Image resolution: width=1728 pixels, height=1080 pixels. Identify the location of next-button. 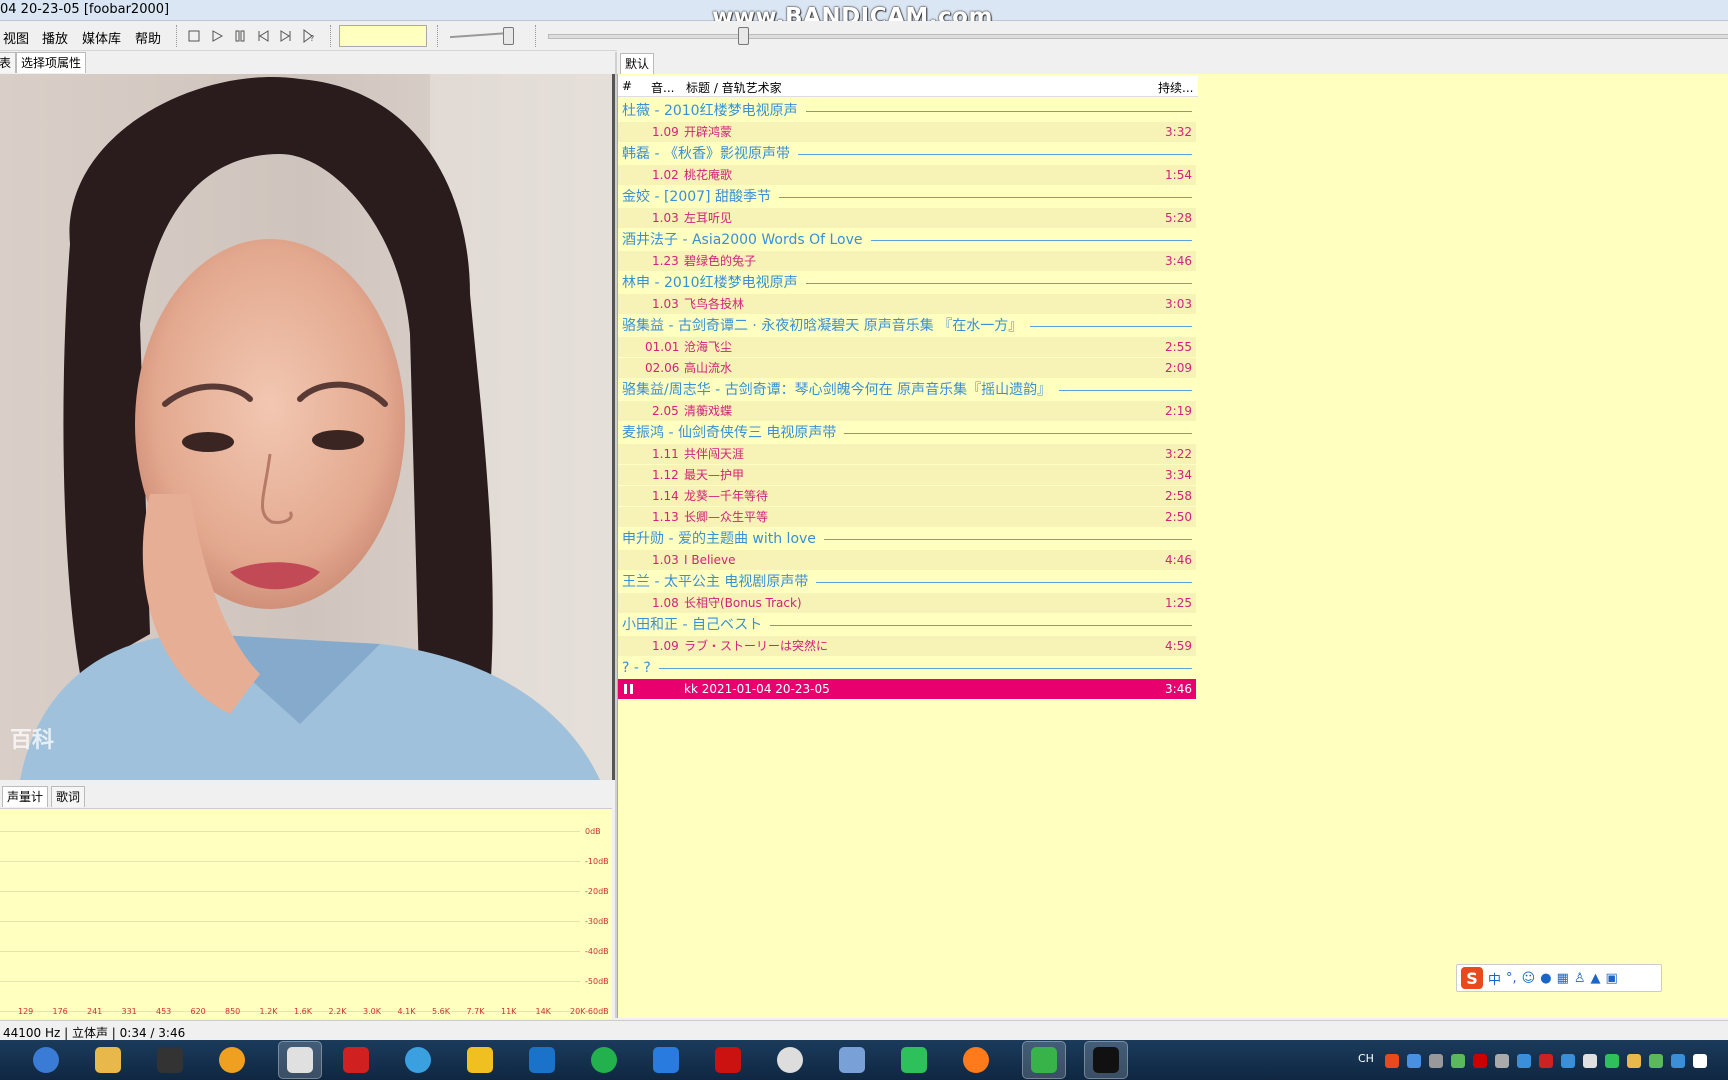
(286, 36).